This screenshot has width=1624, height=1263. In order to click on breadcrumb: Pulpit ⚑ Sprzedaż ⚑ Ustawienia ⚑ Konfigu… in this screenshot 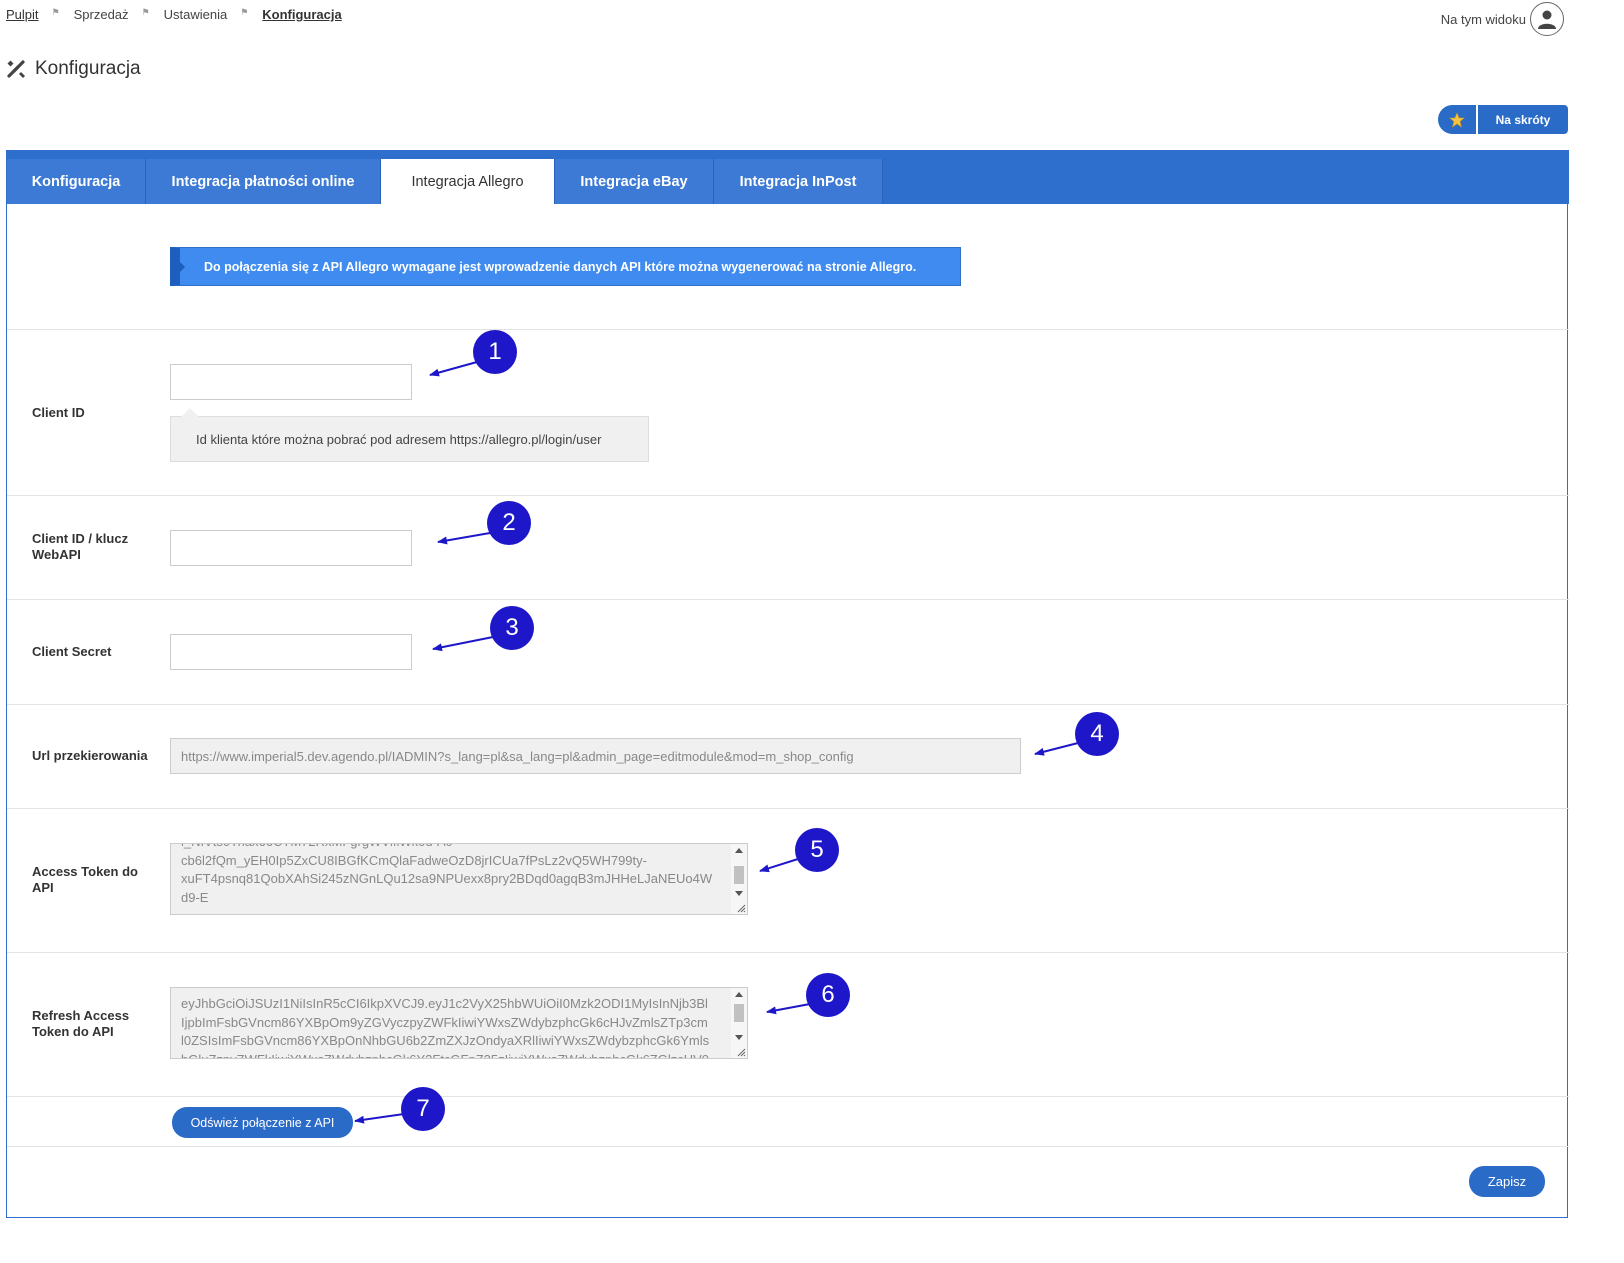, I will do `click(174, 14)`.